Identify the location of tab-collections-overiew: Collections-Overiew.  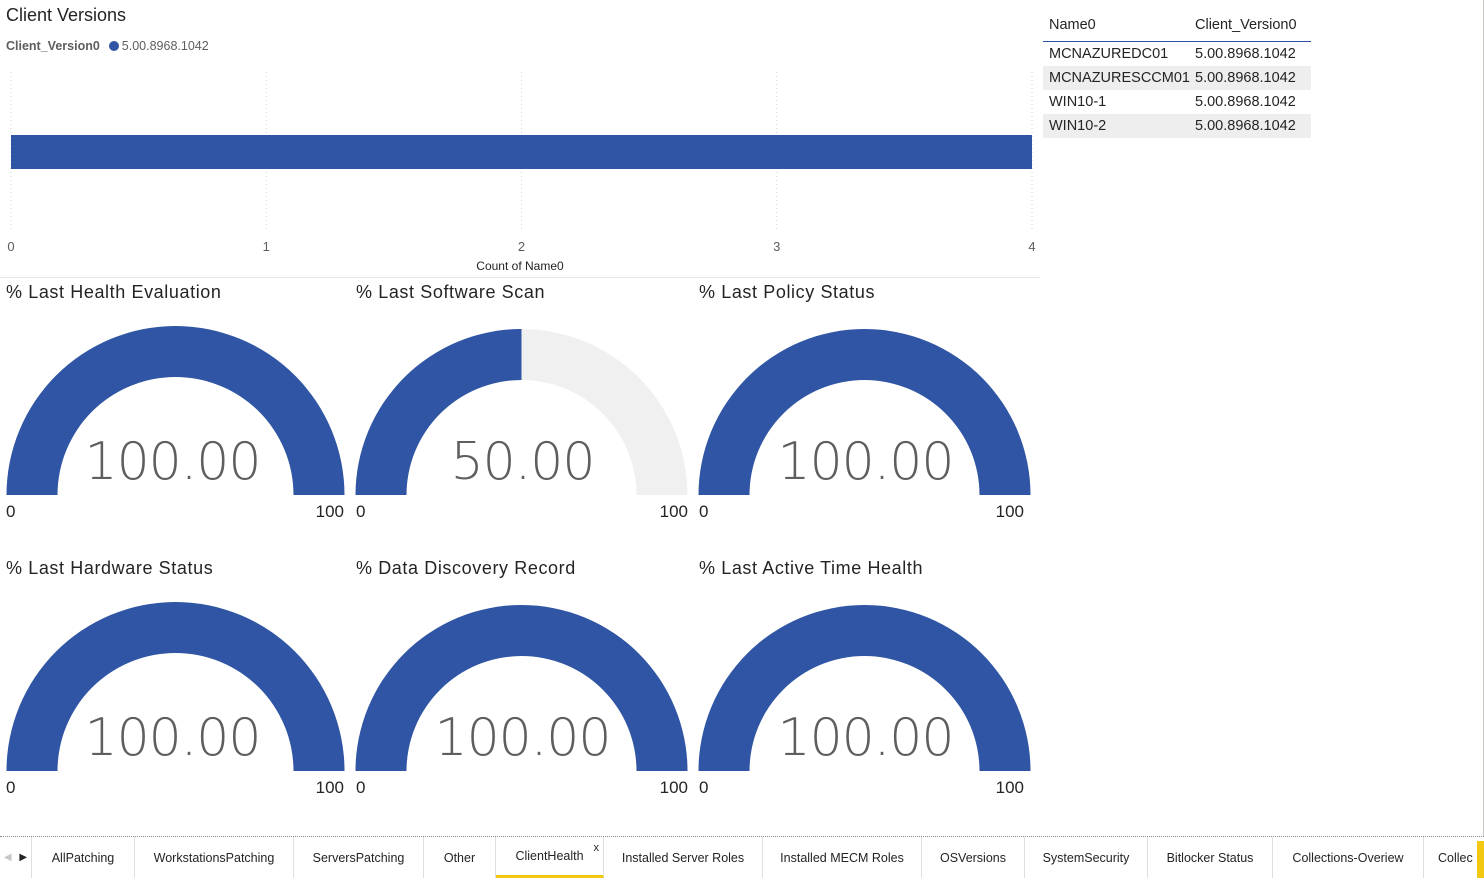
(1348, 857).